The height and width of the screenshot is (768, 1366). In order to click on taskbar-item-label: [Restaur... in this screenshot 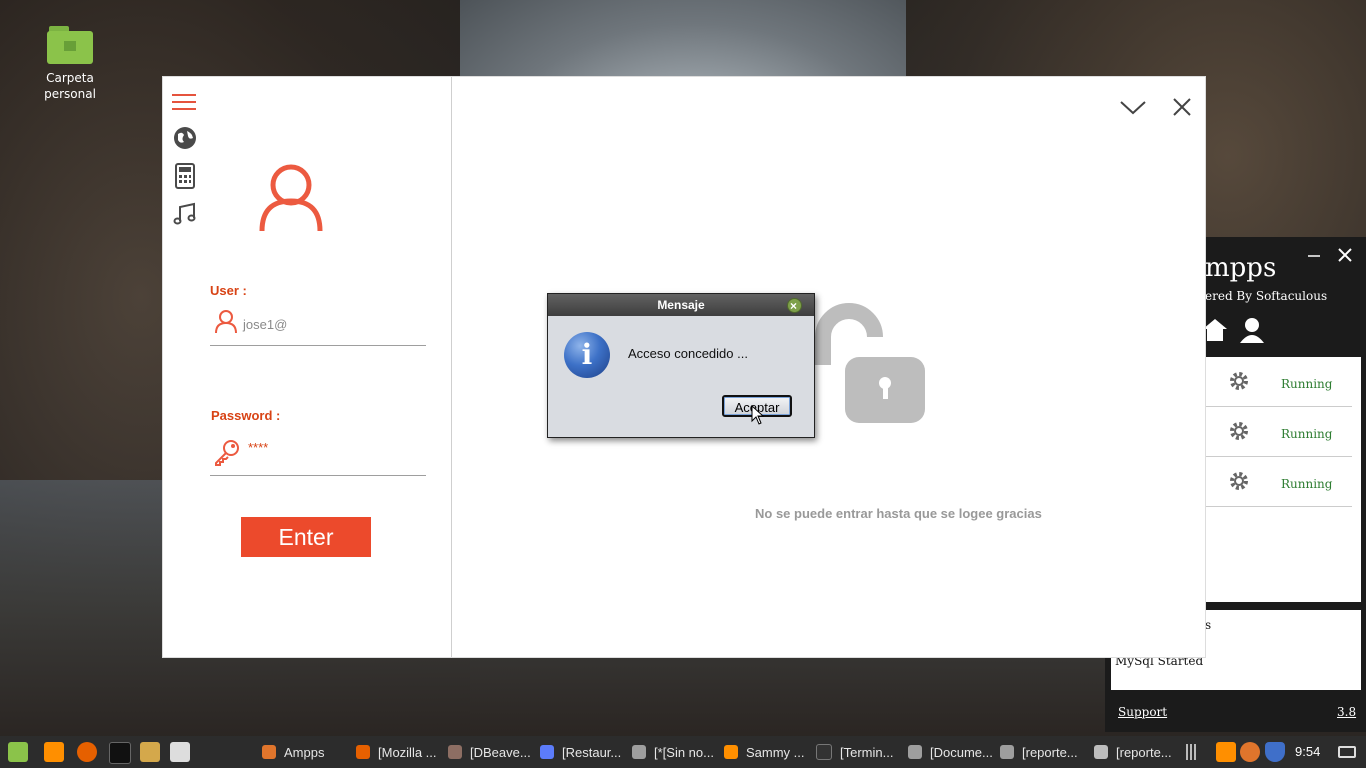, I will do `click(592, 752)`.